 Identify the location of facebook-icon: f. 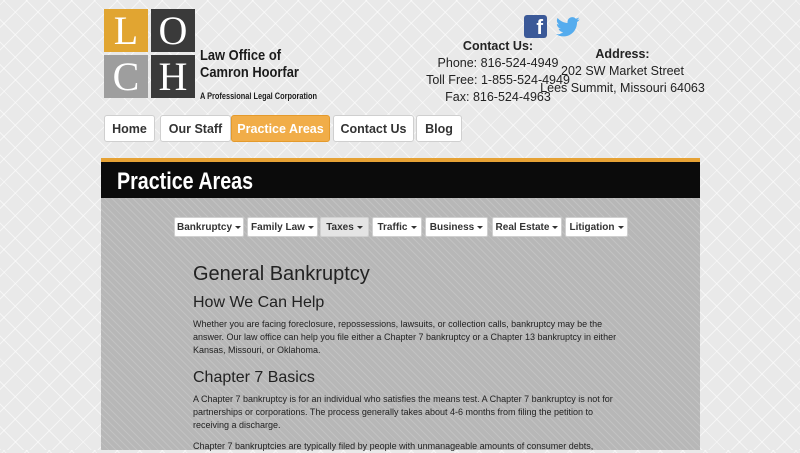
(535, 27).